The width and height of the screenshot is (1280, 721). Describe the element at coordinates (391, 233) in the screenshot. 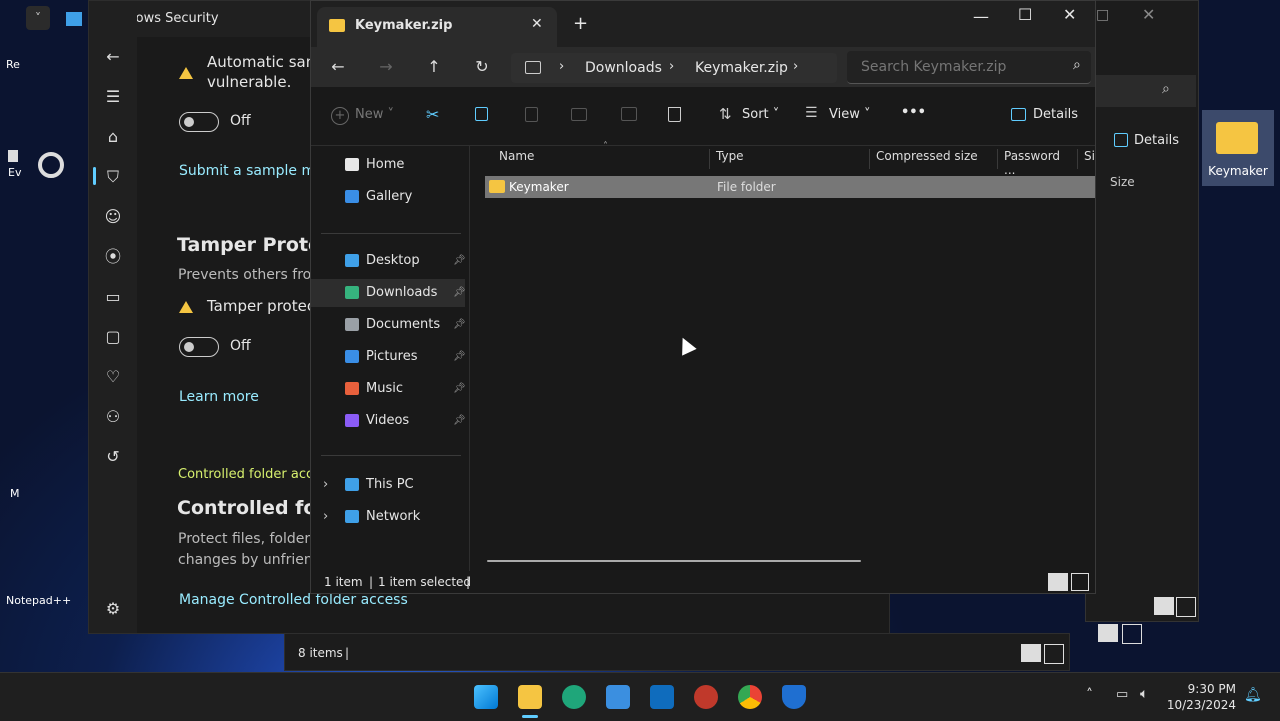

I see `divider` at that location.